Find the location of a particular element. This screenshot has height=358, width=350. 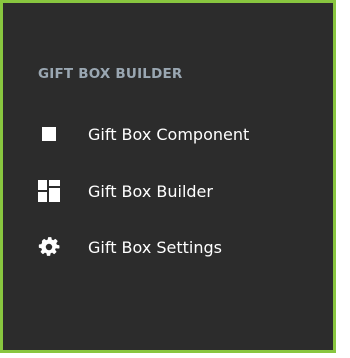

square-icon is located at coordinates (49, 134).